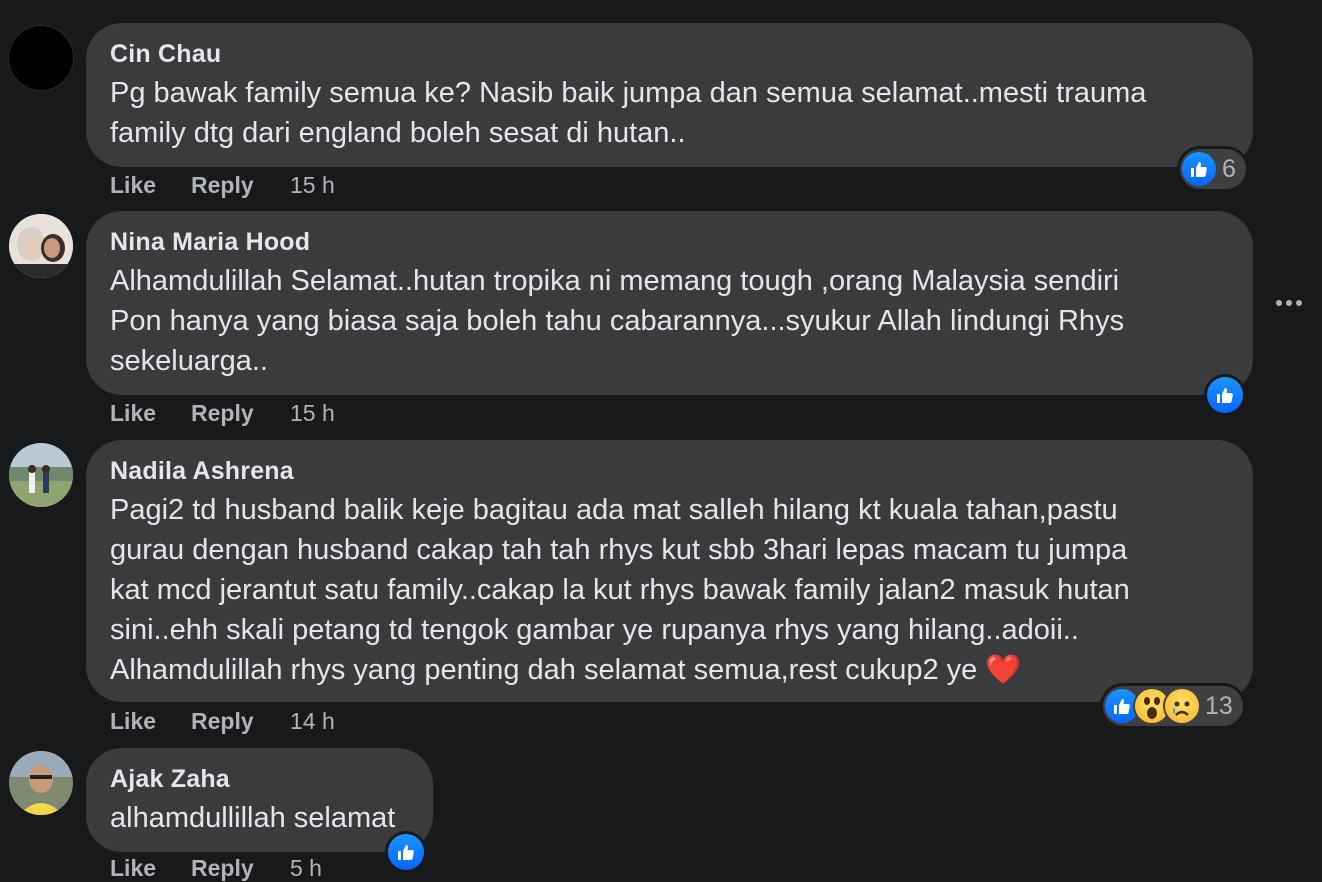  I want to click on comment-actions: Like Reply 5 h, so click(216, 868).